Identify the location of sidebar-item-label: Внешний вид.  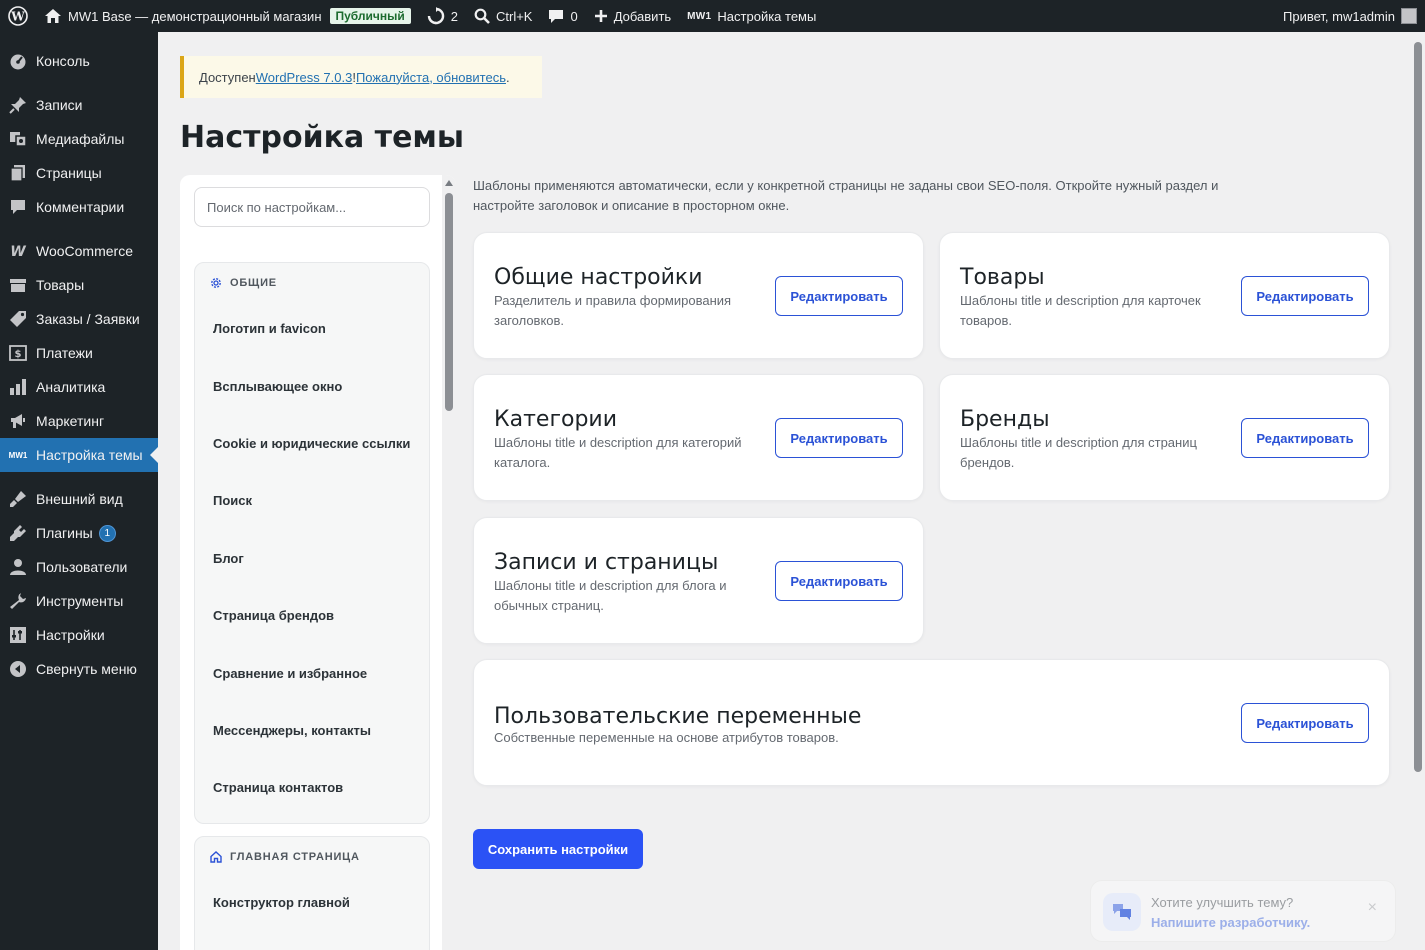
(79, 499).